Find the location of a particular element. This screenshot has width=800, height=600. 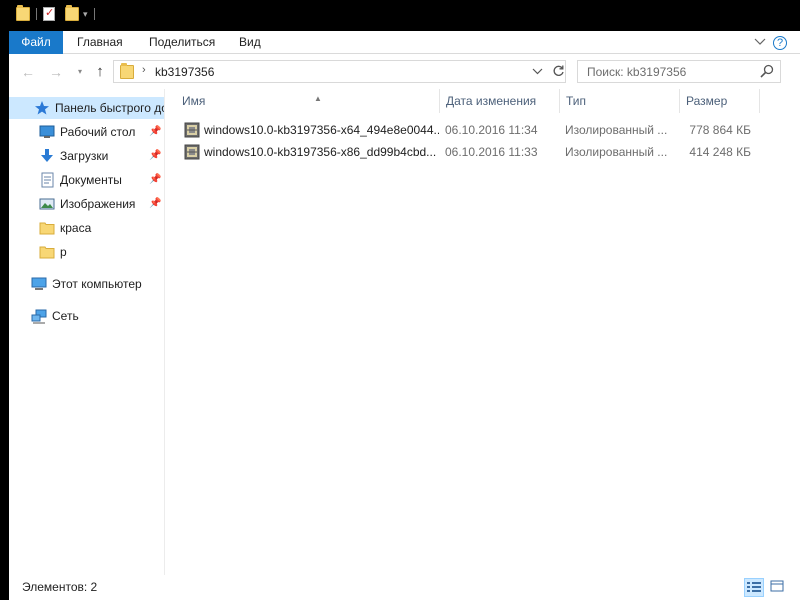

title-bar: ▾ is located at coordinates (400, 15).